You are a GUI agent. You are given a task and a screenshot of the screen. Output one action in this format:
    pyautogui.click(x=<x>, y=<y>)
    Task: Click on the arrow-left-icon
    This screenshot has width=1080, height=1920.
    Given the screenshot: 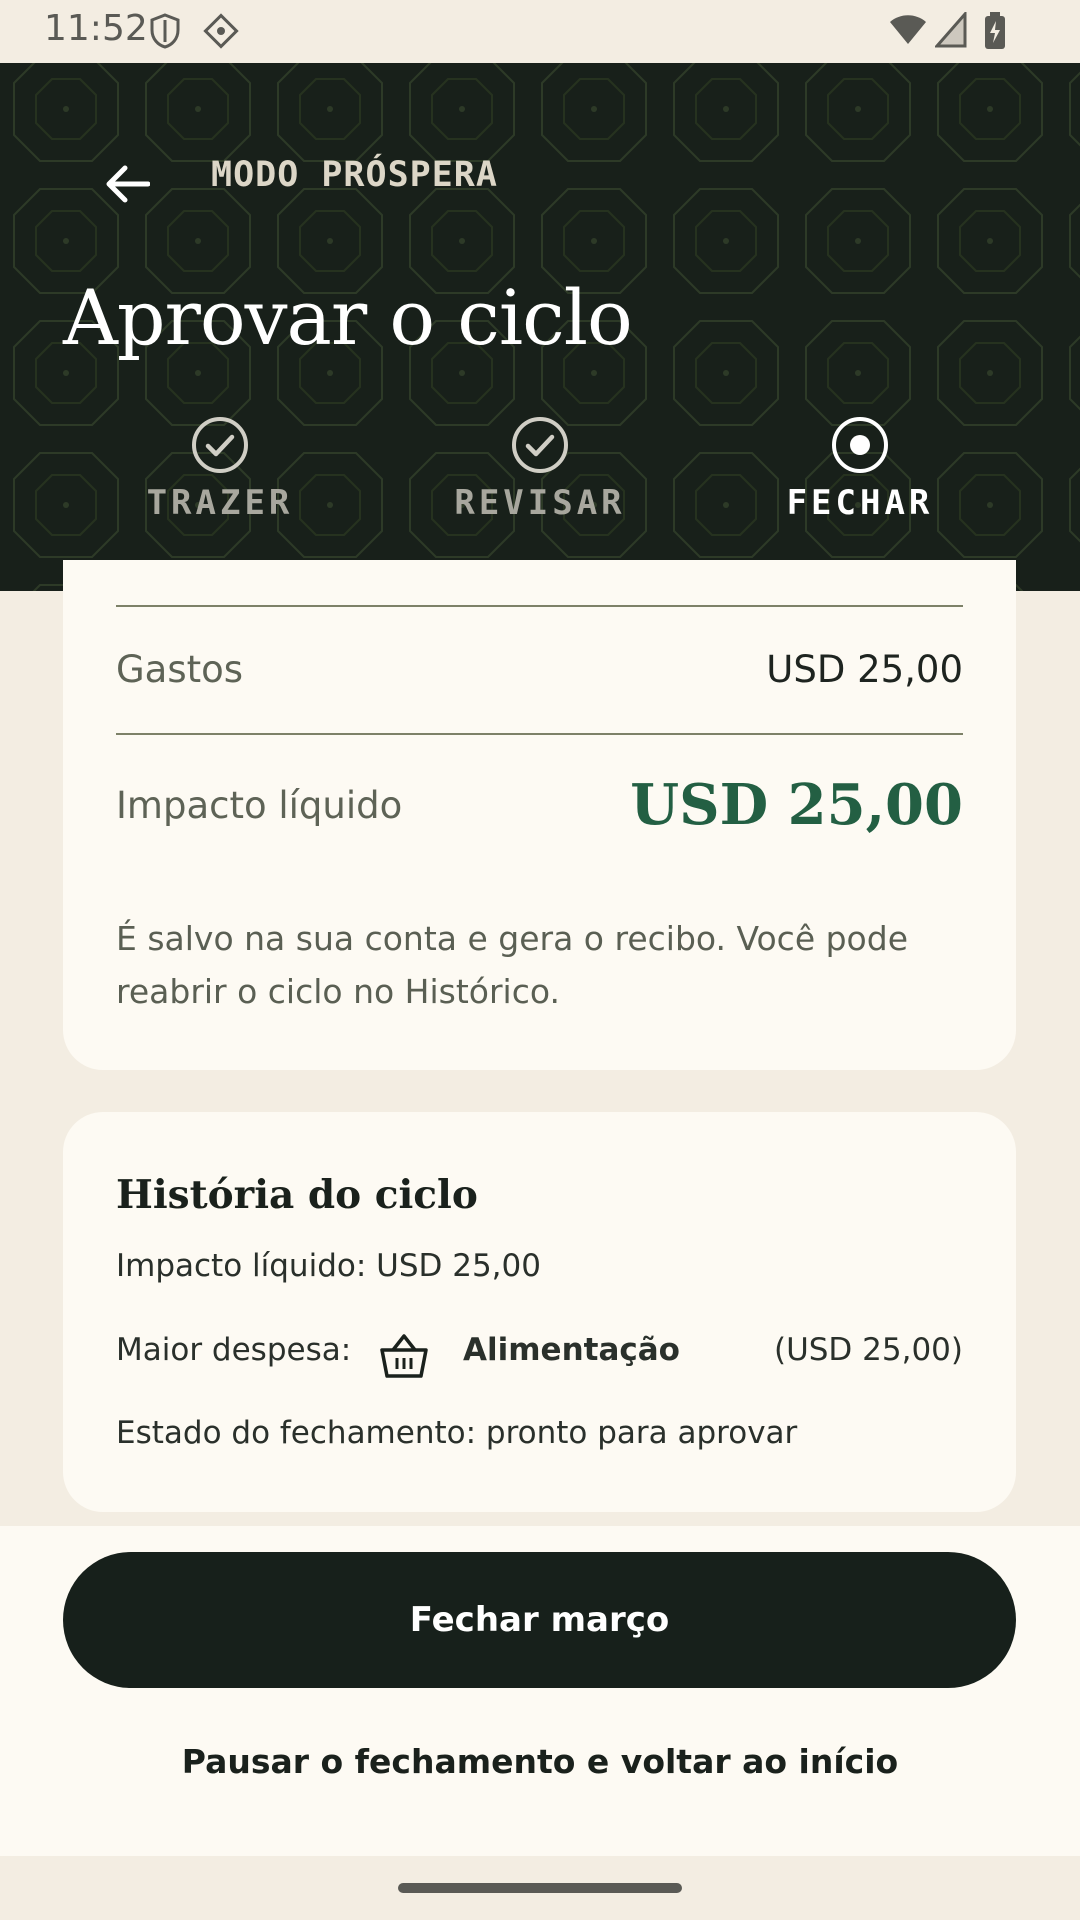 What is the action you would take?
    pyautogui.click(x=128, y=184)
    